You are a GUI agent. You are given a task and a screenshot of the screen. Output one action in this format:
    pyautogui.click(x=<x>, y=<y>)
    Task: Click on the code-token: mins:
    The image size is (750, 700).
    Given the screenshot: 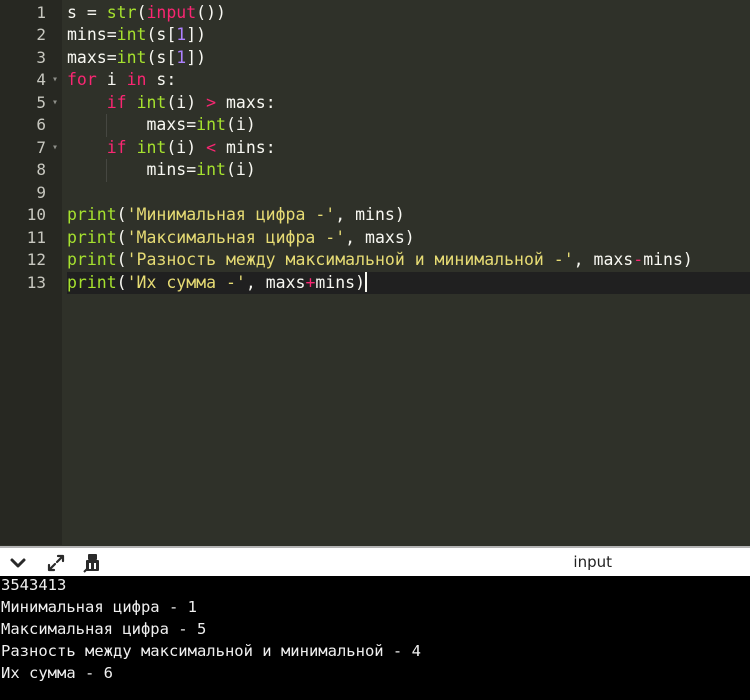 What is the action you would take?
    pyautogui.click(x=246, y=147)
    